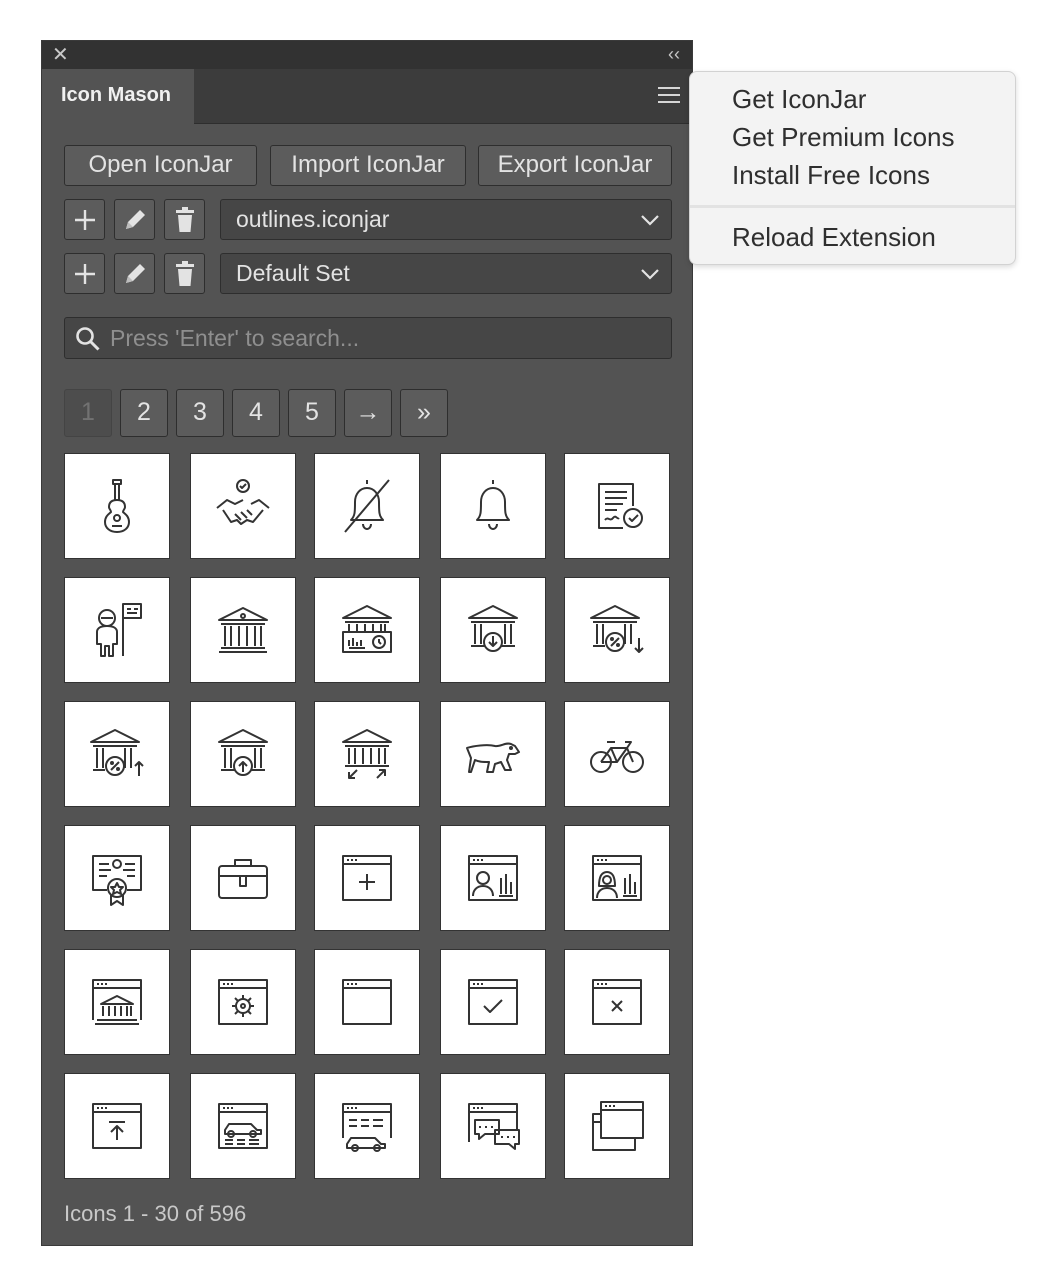 The height and width of the screenshot is (1286, 1058). I want to click on next-page-button: →, so click(368, 413).